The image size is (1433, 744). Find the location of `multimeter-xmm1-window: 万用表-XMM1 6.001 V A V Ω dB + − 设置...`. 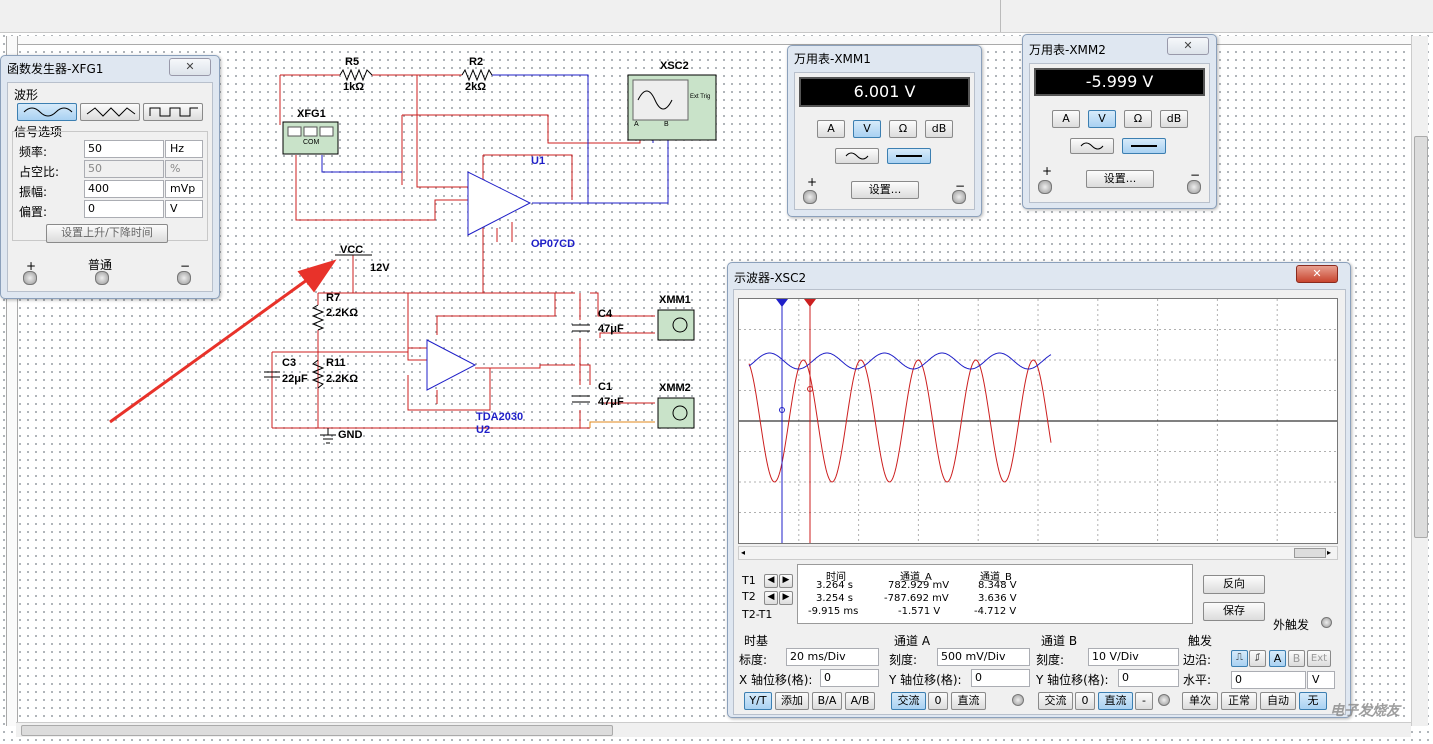

multimeter-xmm1-window: 万用表-XMM1 6.001 V A V Ω dB + − 设置... is located at coordinates (884, 131).